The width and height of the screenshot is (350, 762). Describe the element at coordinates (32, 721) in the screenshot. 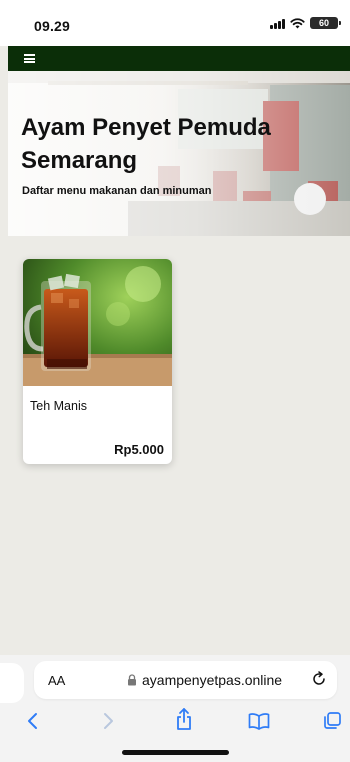

I see `back-icon` at that location.